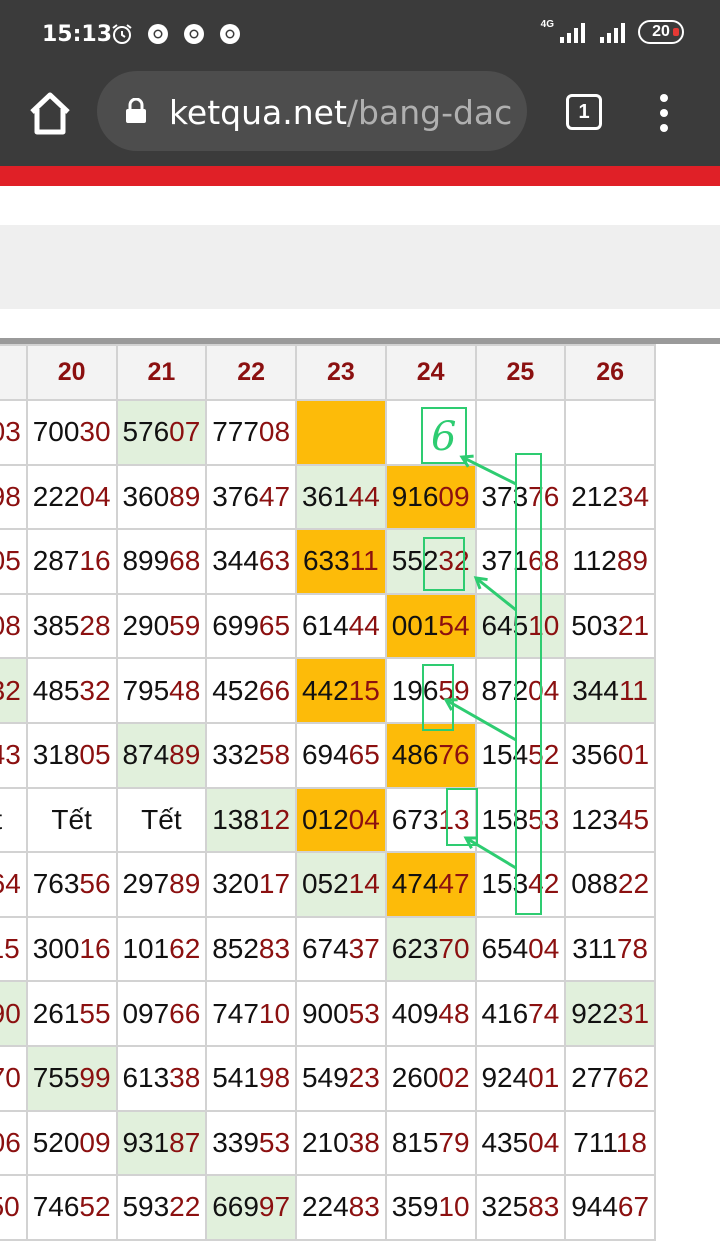 This screenshot has height=1243, width=720. Describe the element at coordinates (50, 113) in the screenshot. I see `home-icon` at that location.